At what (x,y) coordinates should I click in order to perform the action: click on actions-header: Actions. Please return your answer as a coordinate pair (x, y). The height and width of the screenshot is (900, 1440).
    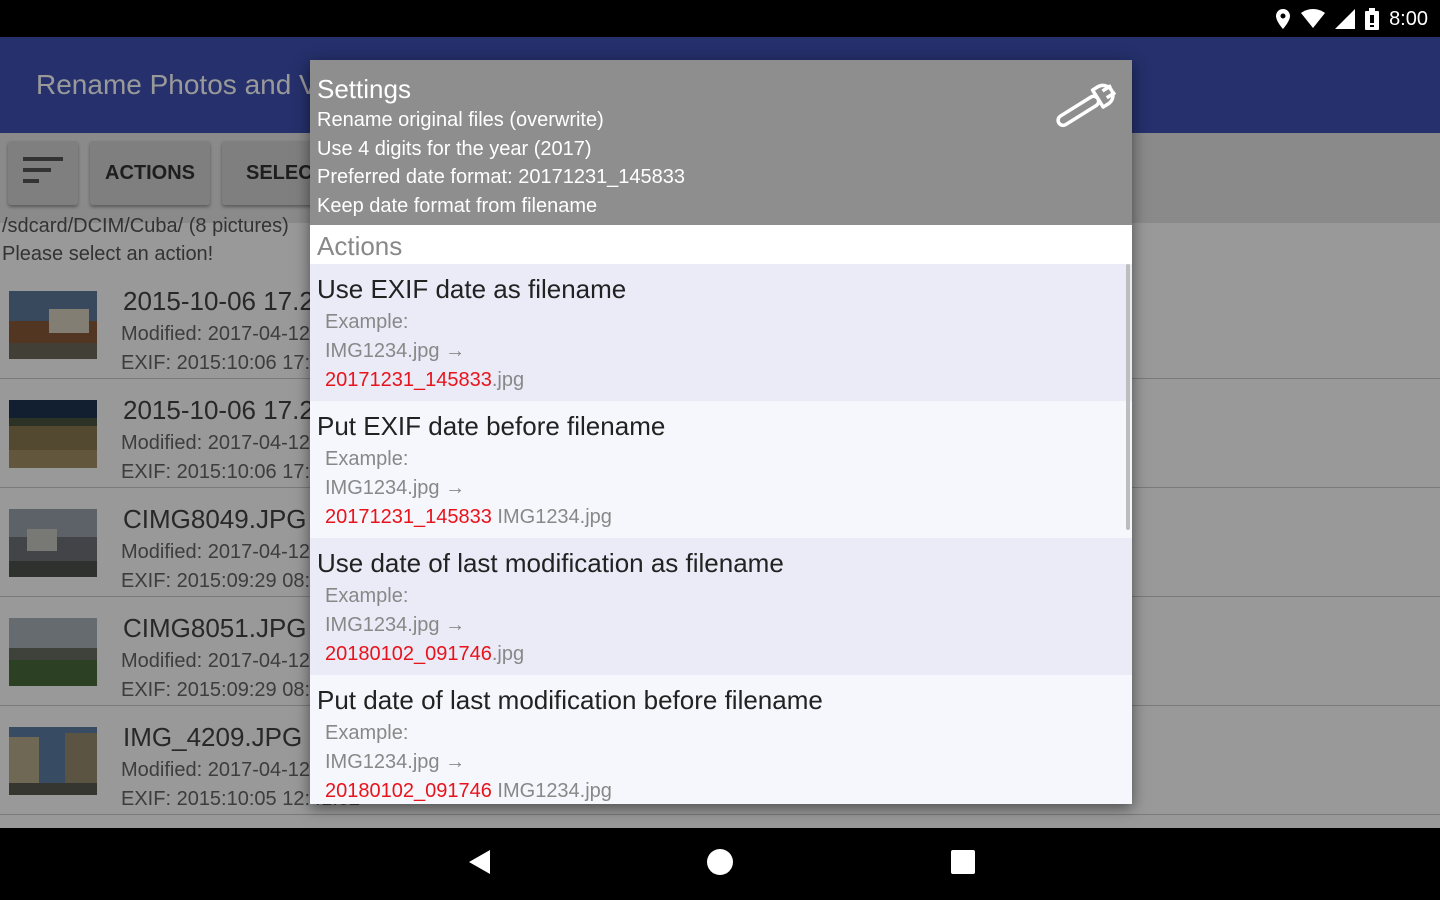
    Looking at the image, I should click on (721, 244).